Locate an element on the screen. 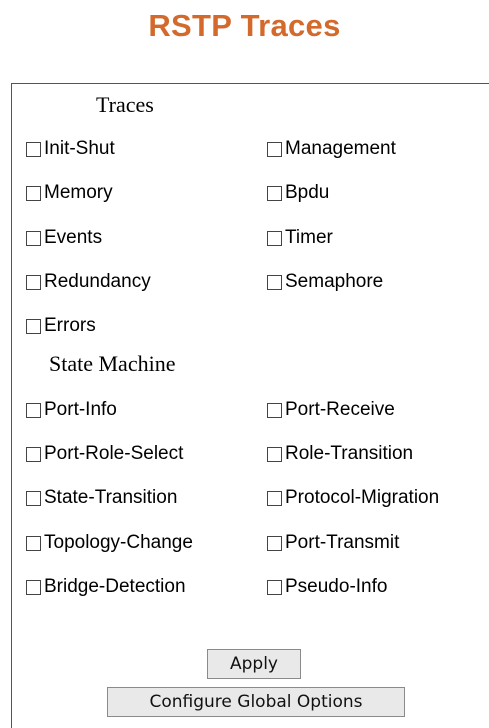 This screenshot has height=728, width=489. checkbox-label: Role-Transition is located at coordinates (349, 453).